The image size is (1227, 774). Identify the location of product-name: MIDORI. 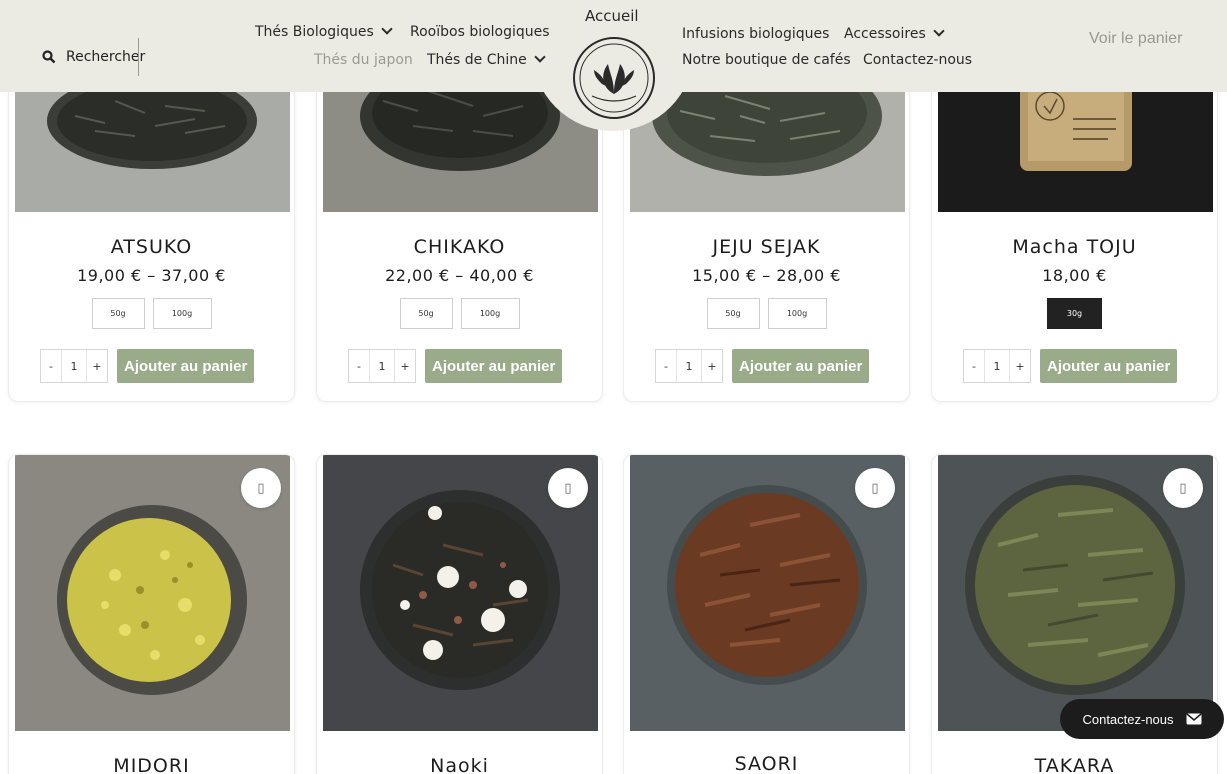
(151, 764).